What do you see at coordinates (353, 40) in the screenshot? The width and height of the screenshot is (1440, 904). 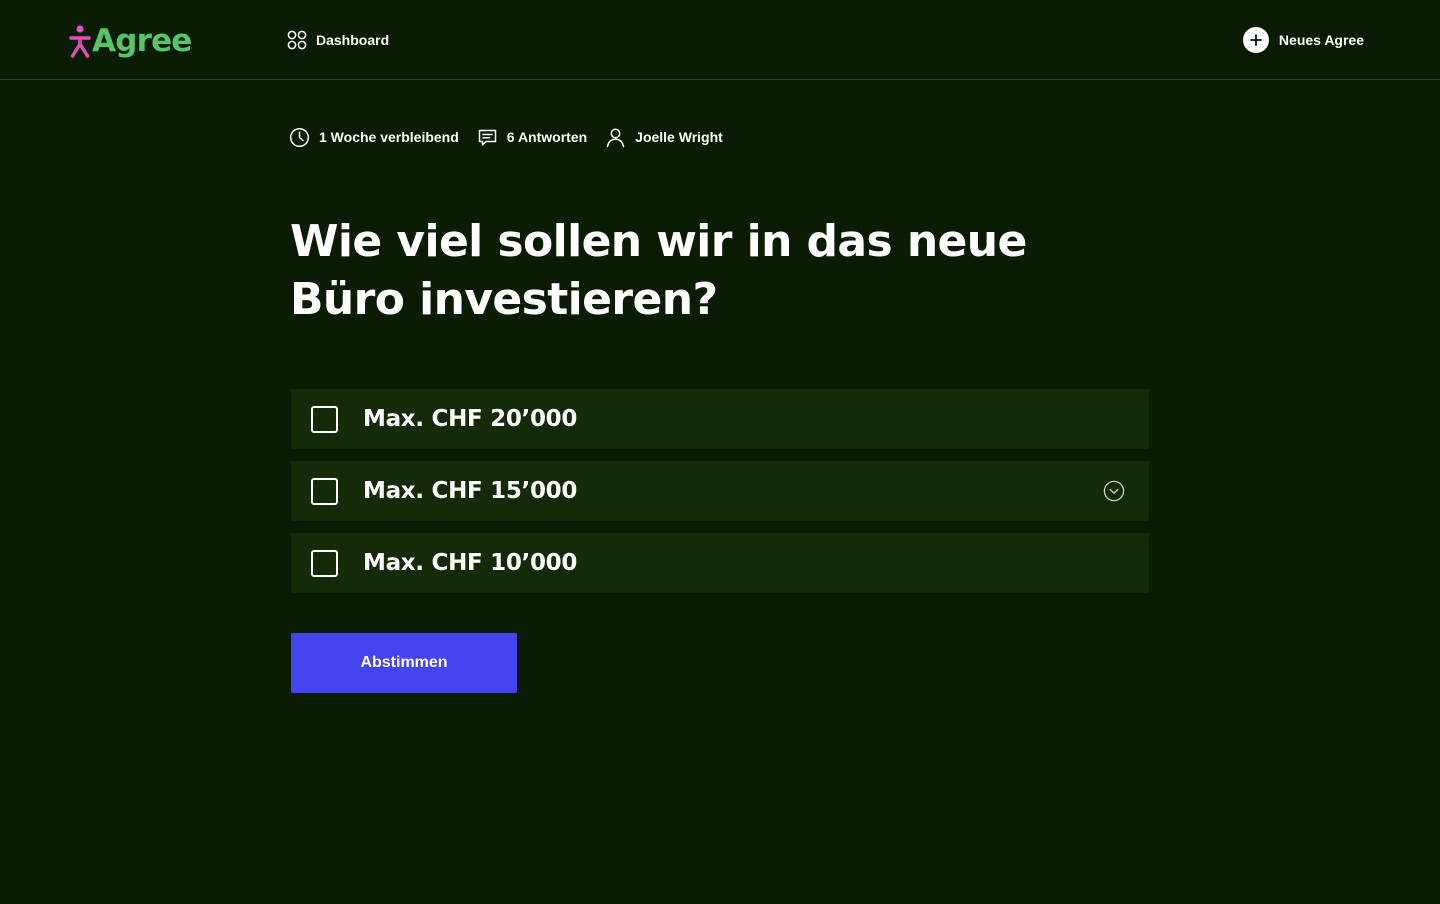 I see `nav-dashboard-label: Dashboard` at bounding box center [353, 40].